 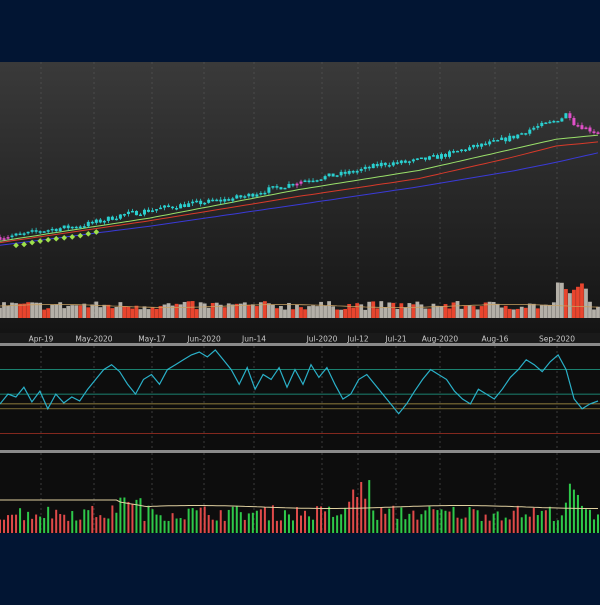 I want to click on date-tick-label: Aug-2020, so click(x=440, y=339).